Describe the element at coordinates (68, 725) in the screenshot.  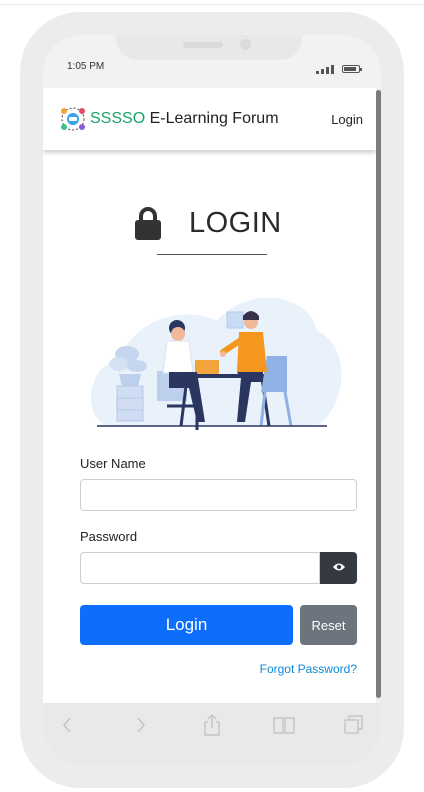
I see `chevron-left-icon` at that location.